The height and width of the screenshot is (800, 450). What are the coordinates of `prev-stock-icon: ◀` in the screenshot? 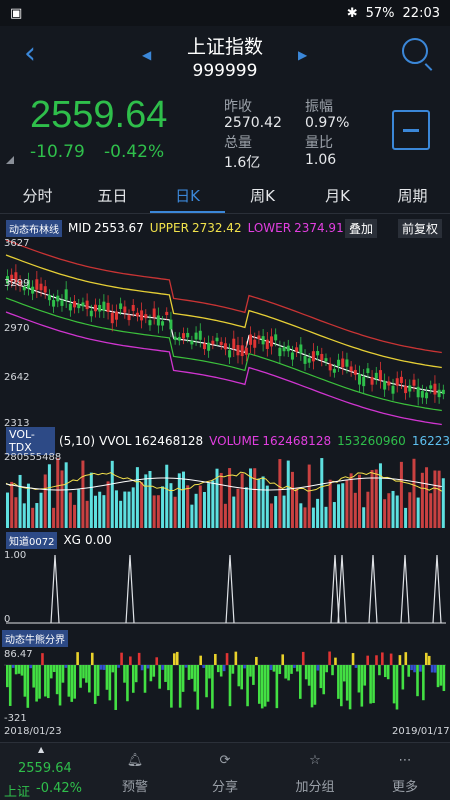 It's located at (146, 55).